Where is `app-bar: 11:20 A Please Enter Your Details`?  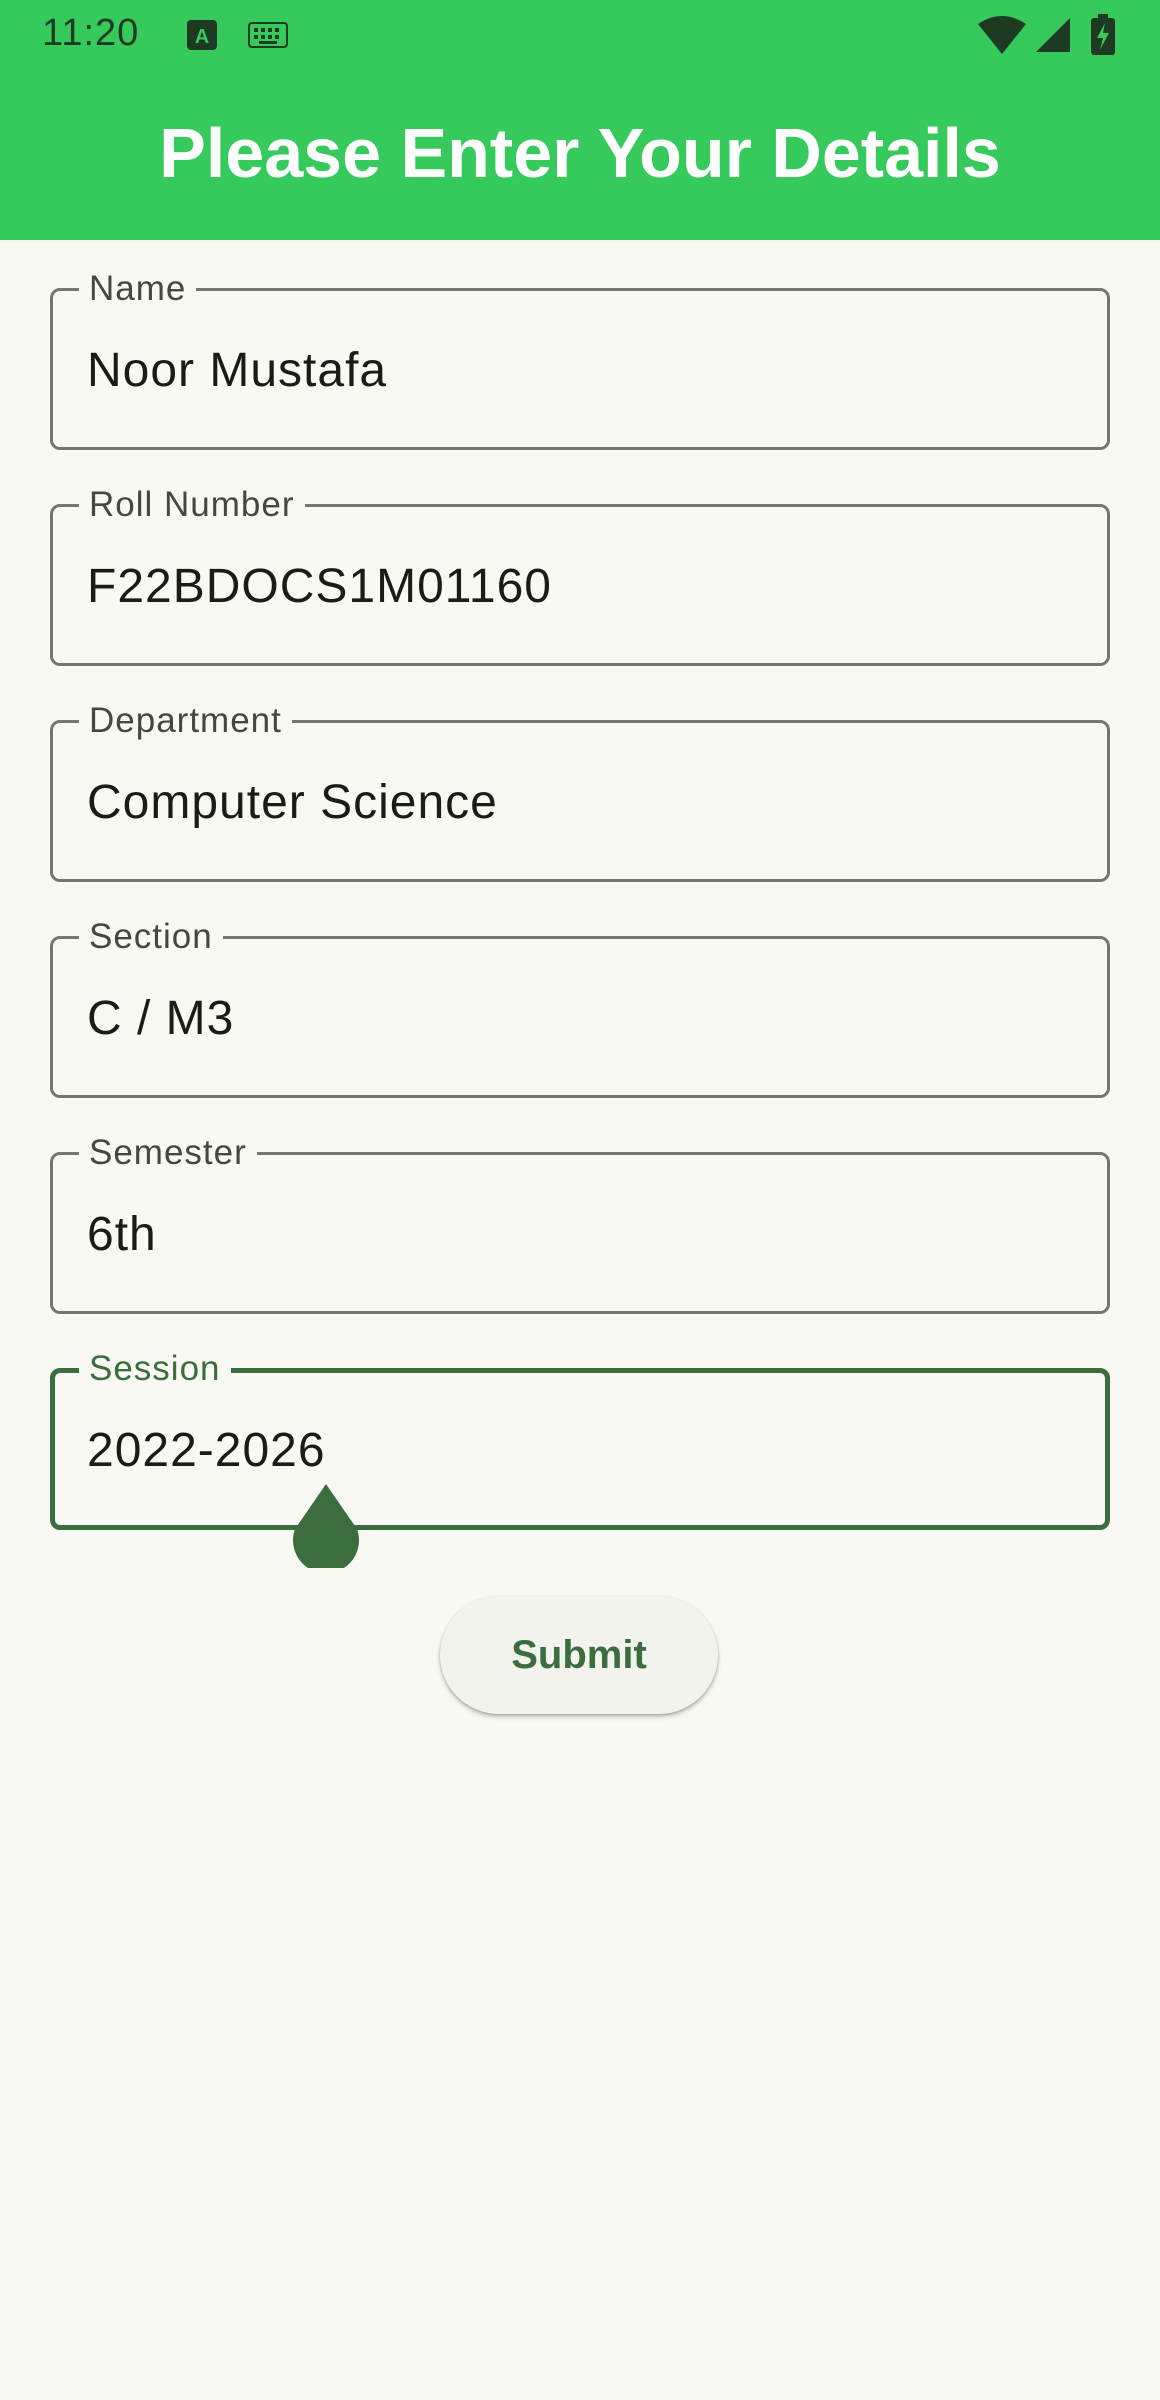 app-bar: 11:20 A Please Enter Your Details is located at coordinates (580, 120).